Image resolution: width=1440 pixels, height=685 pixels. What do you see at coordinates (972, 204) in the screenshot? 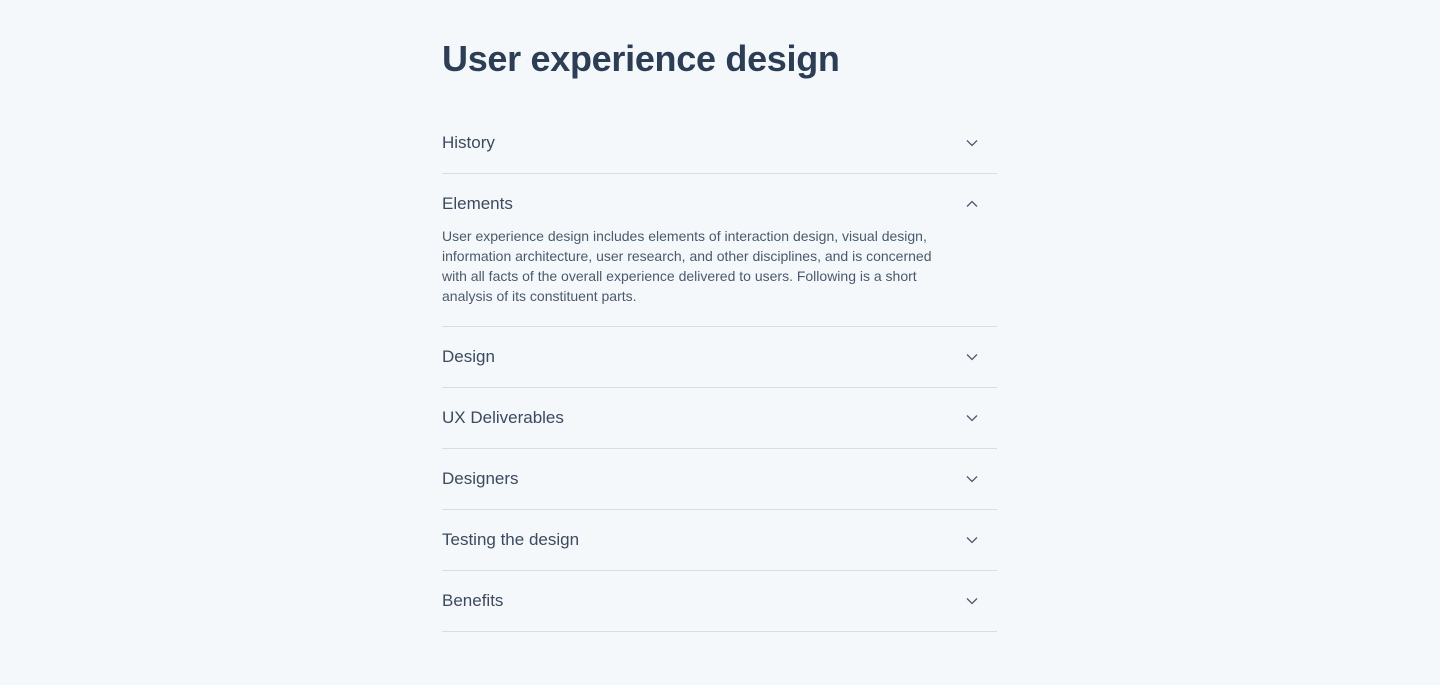
I see `chevron-up-icon` at bounding box center [972, 204].